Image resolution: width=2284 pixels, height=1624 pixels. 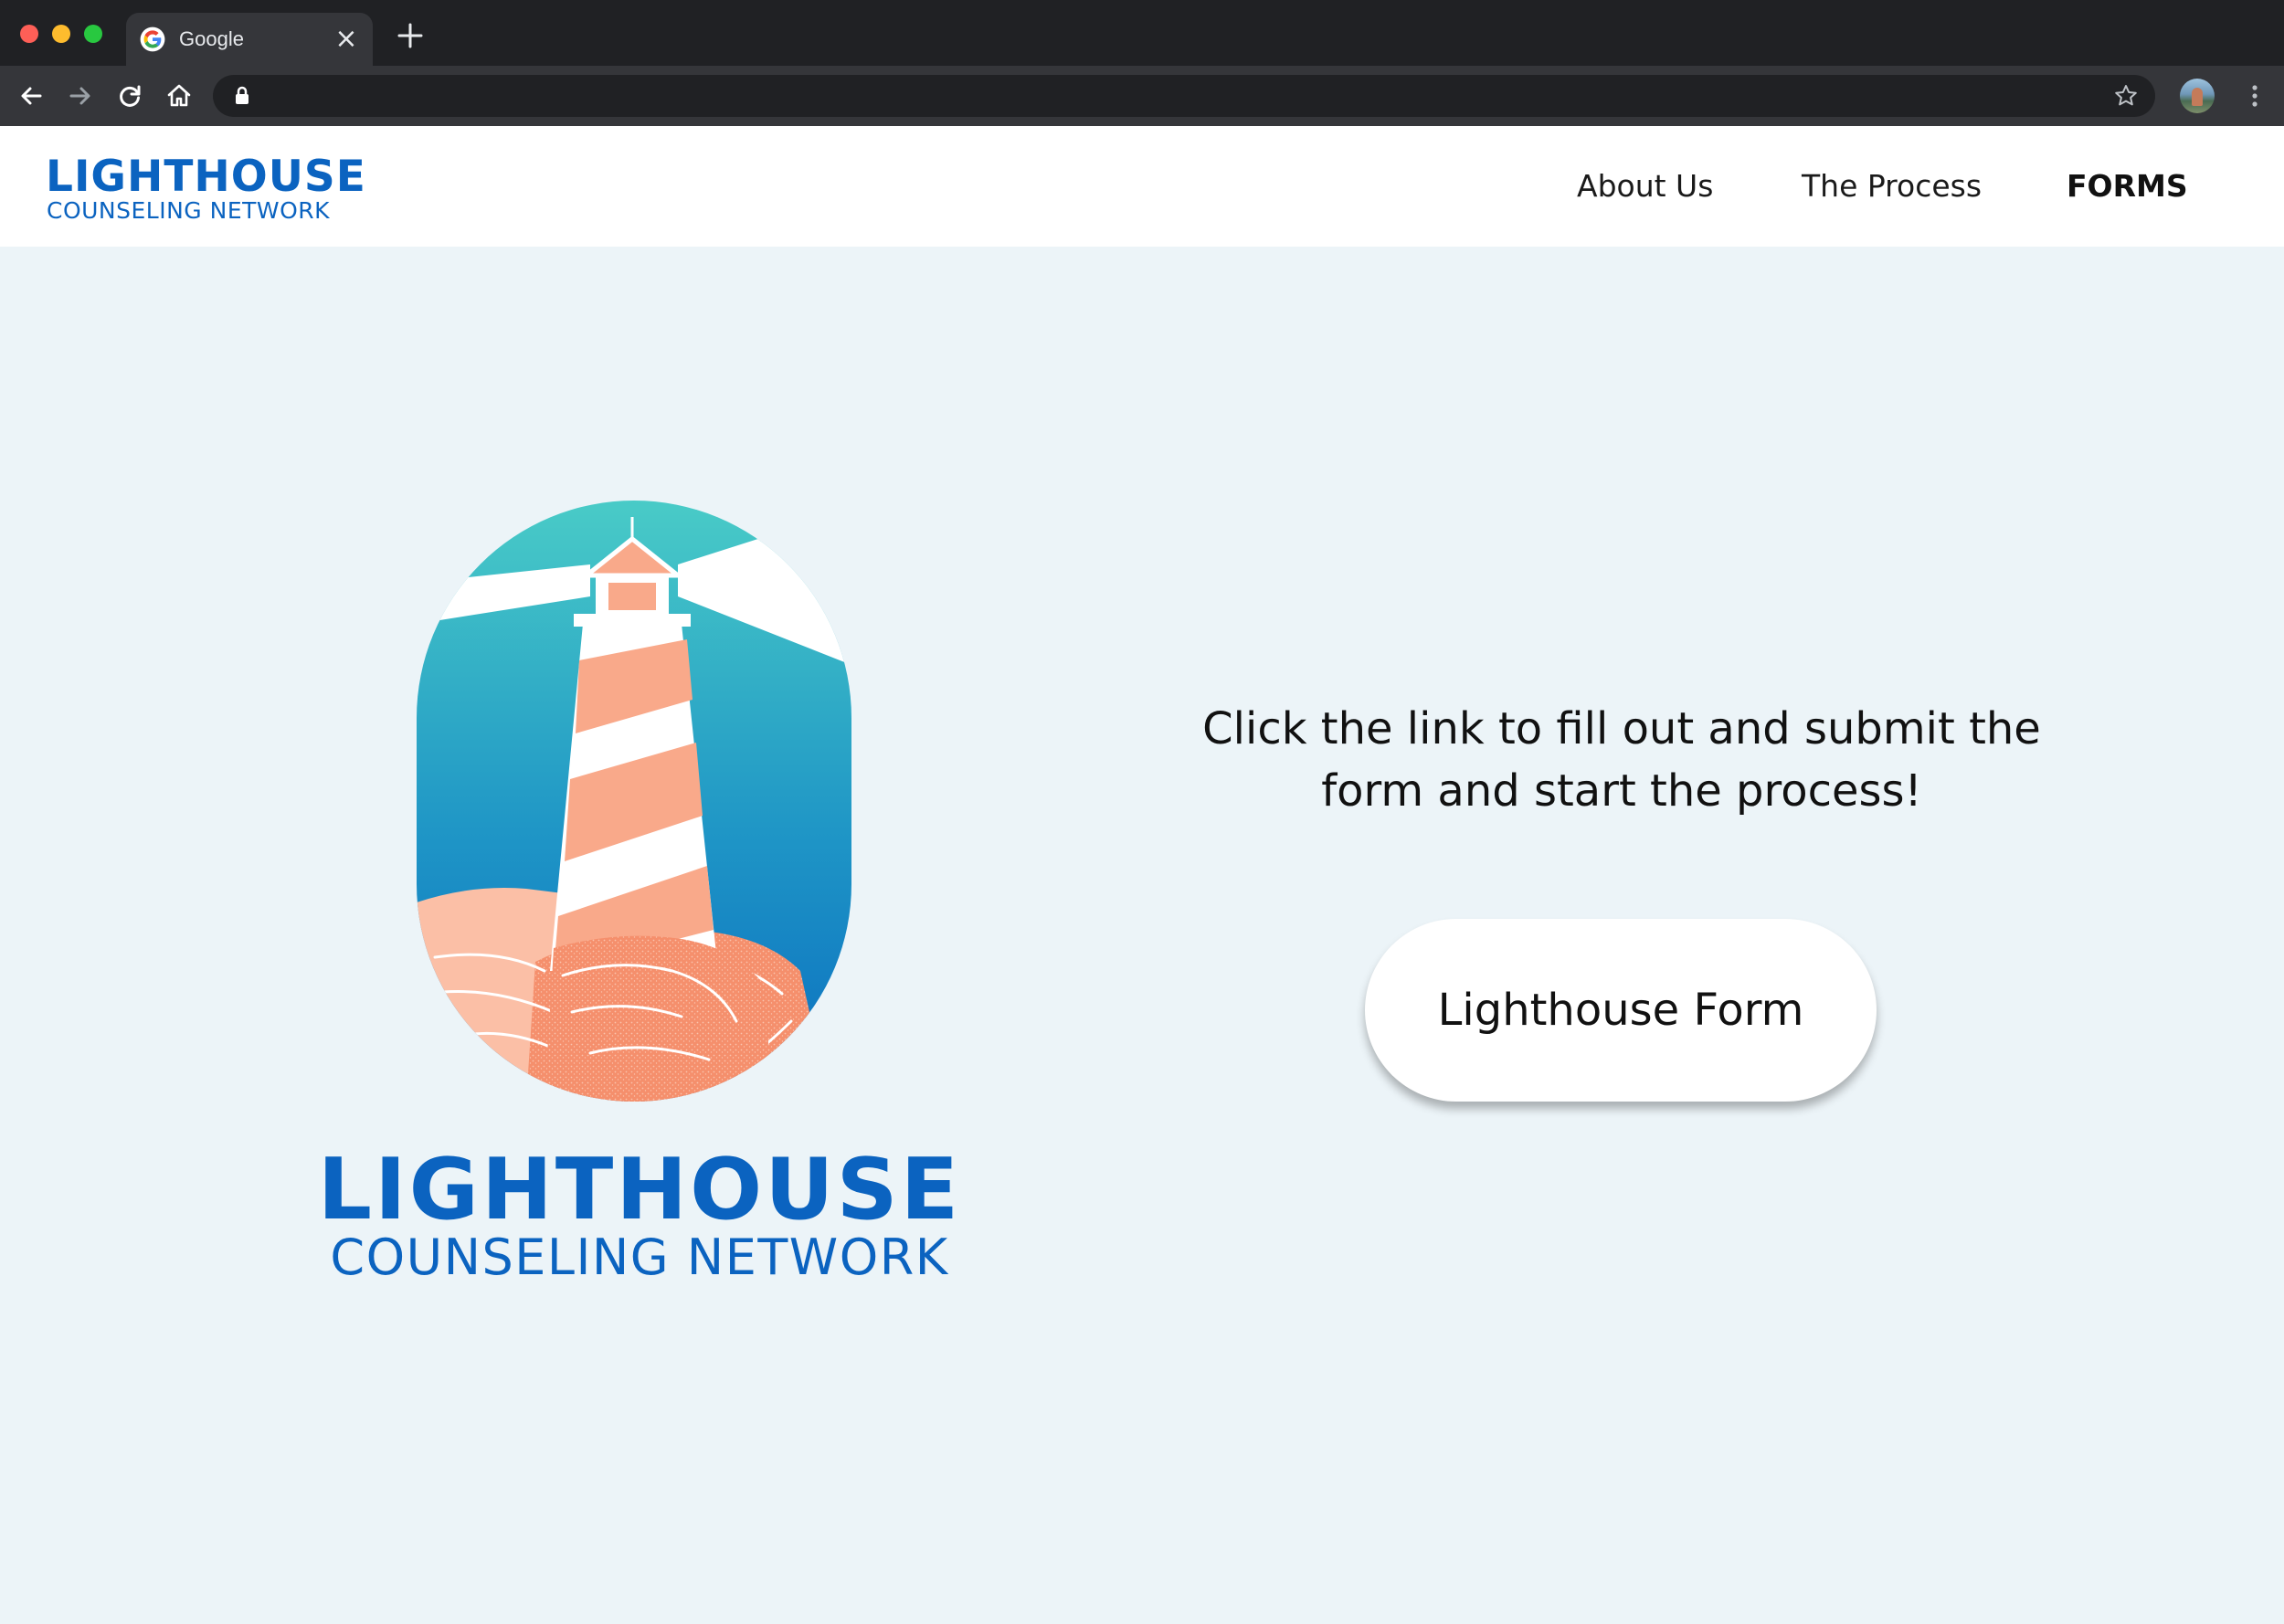 I want to click on new-tab-plus-icon, so click(x=410, y=35).